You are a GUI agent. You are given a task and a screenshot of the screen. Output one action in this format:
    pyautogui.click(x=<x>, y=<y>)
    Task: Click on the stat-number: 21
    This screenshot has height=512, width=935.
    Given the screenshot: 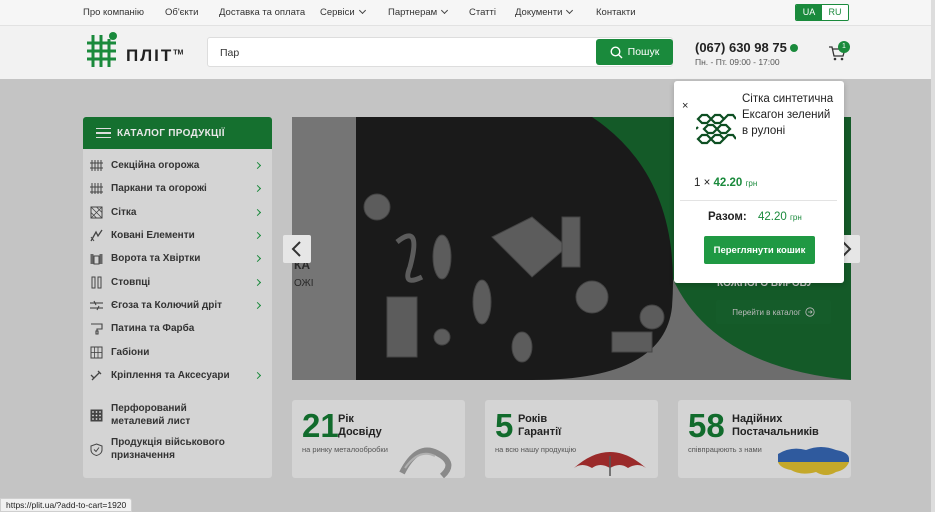 What is the action you would take?
    pyautogui.click(x=320, y=425)
    